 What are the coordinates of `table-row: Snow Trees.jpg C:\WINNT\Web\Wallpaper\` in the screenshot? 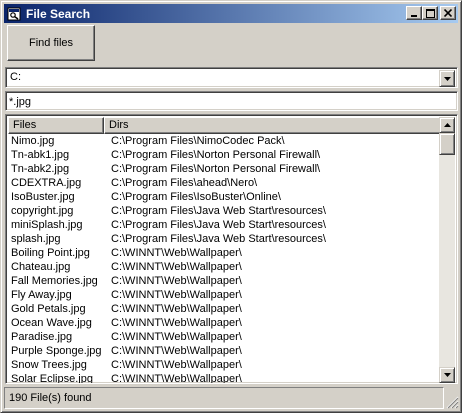 It's located at (224, 365).